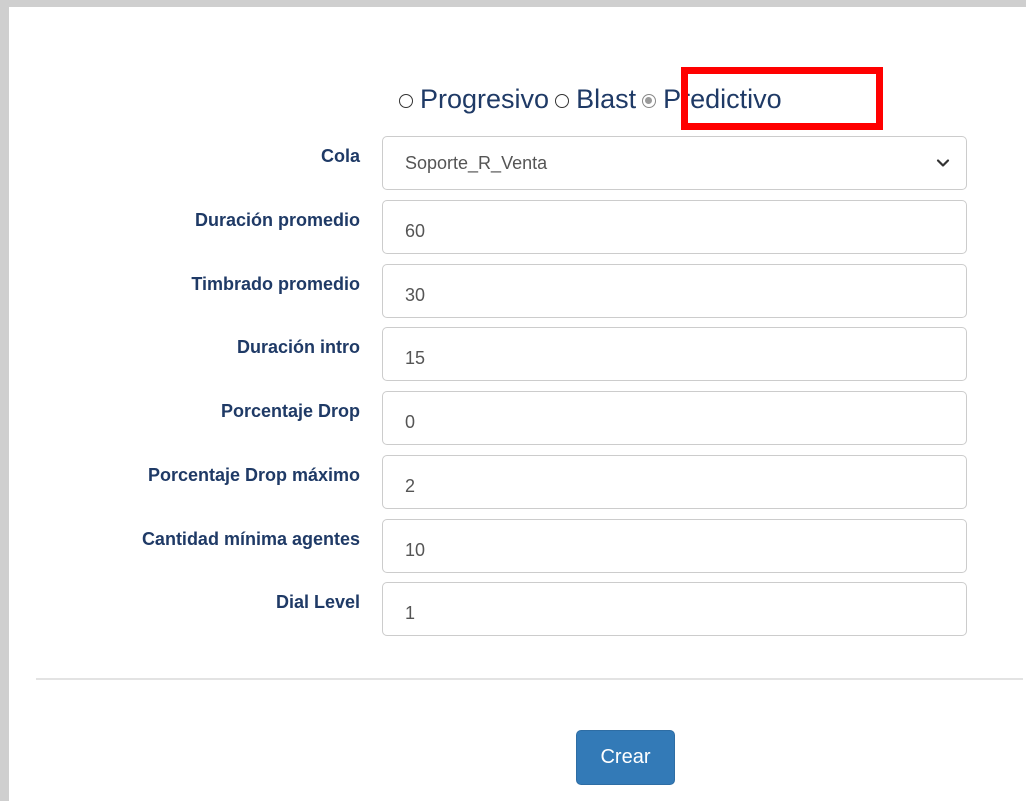  Describe the element at coordinates (277, 220) in the screenshot. I see `duracion-promedio-label: Duración promedio` at that location.